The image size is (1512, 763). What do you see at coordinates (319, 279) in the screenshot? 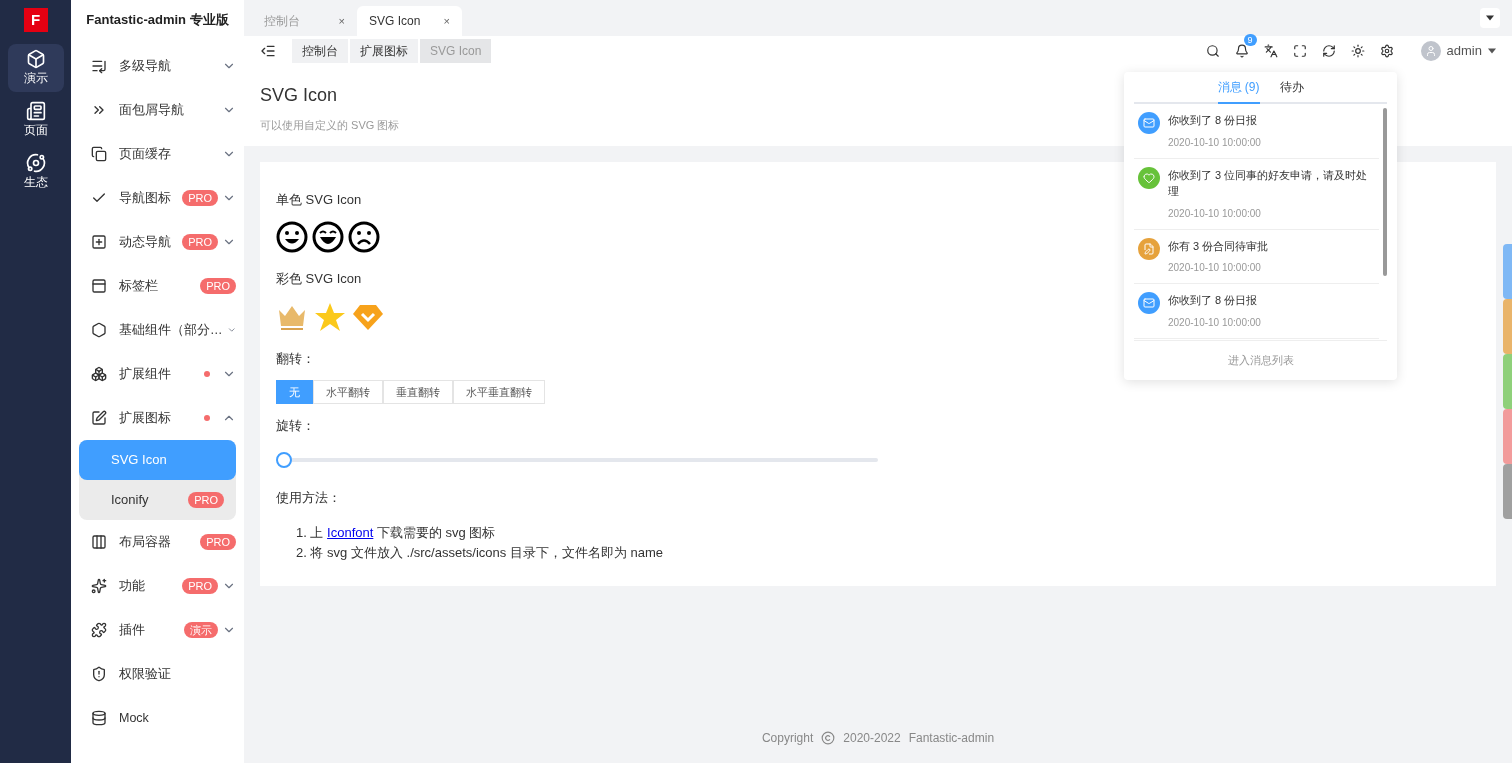
I see `section-title: 彩色 SVG Icon` at bounding box center [319, 279].